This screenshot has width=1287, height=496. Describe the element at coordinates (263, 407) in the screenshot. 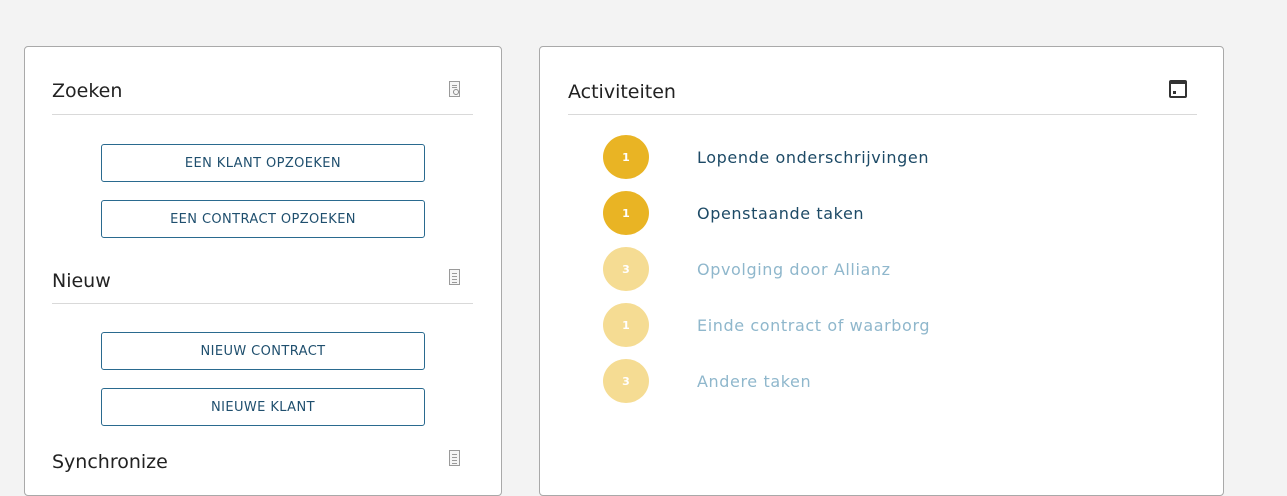

I see `new-client-button: NIEUWE KLANT` at that location.